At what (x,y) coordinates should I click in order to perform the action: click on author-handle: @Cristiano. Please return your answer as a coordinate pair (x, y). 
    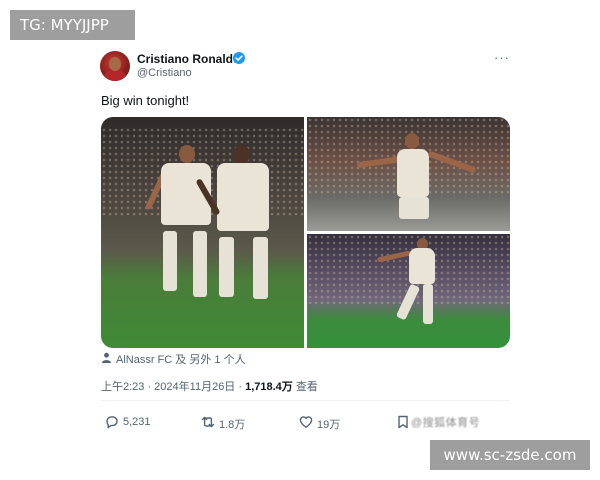
    Looking at the image, I should click on (164, 73).